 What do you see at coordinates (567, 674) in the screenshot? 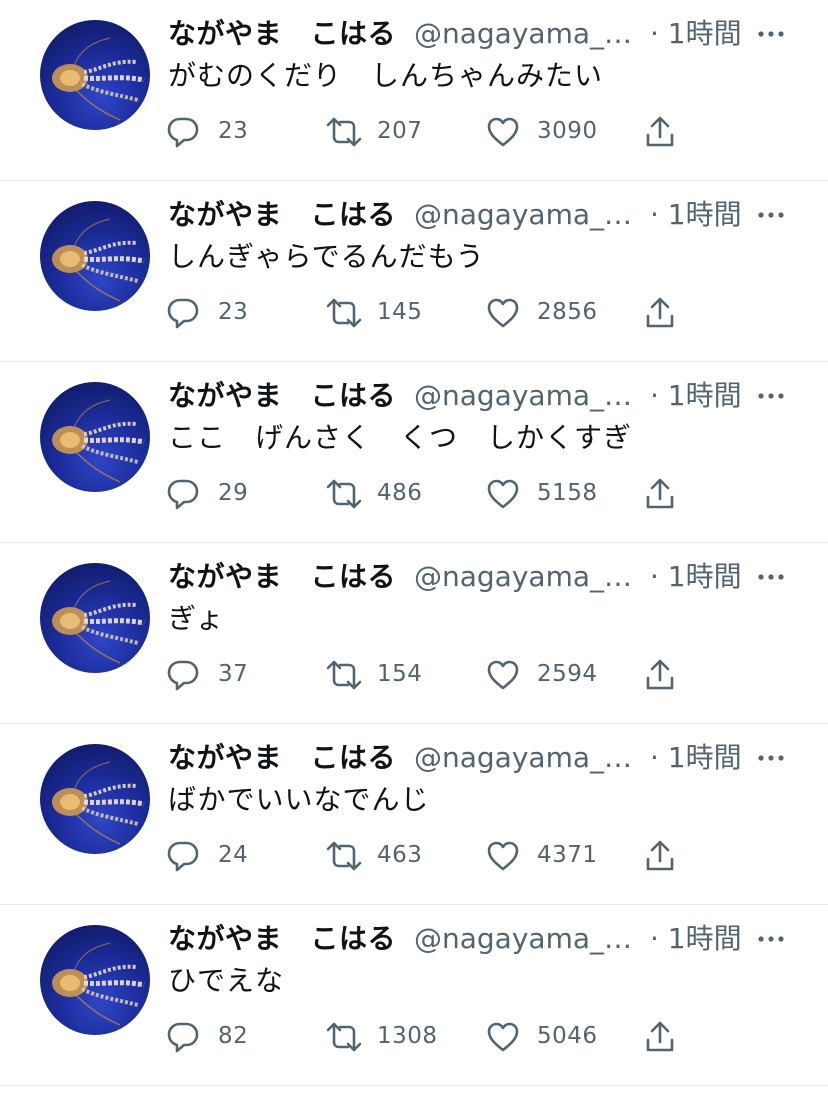
I see `like-count: 2594` at bounding box center [567, 674].